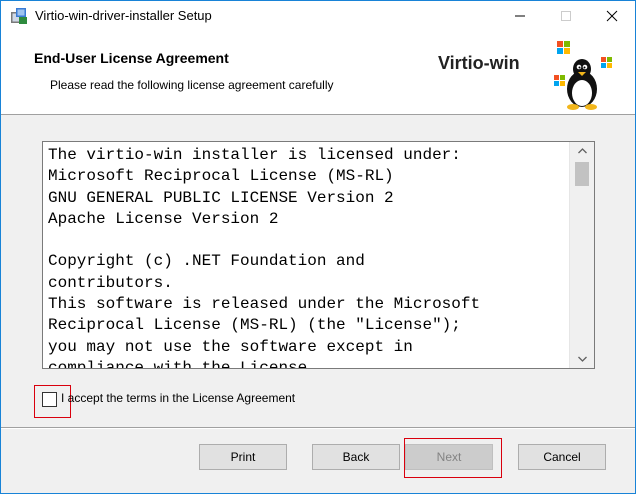 This screenshot has width=636, height=494. What do you see at coordinates (453, 458) in the screenshot?
I see `next-button-highlight-box` at bounding box center [453, 458].